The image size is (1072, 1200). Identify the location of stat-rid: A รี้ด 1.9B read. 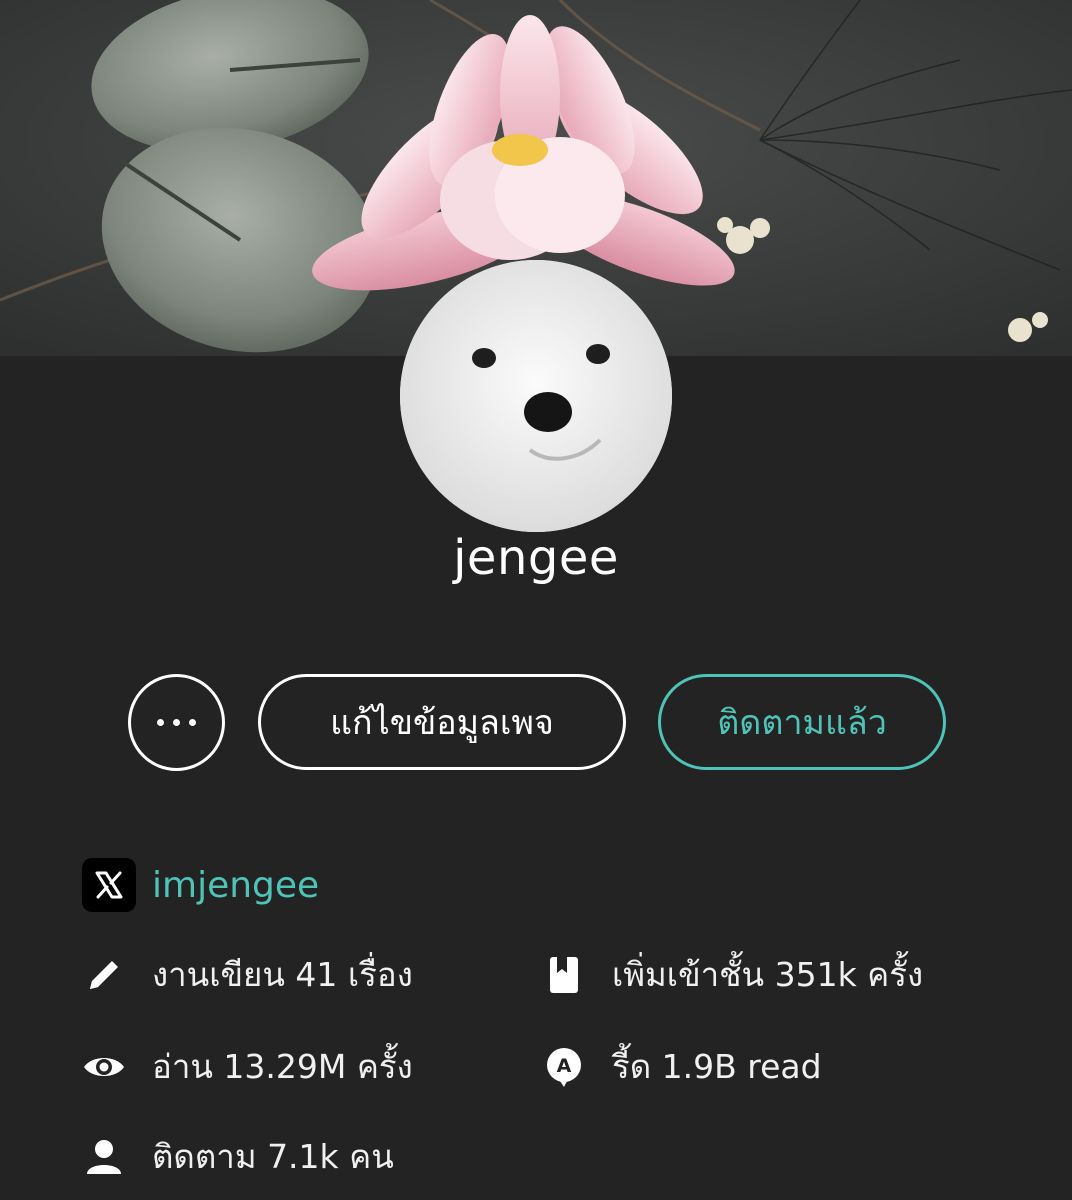
(682, 1066).